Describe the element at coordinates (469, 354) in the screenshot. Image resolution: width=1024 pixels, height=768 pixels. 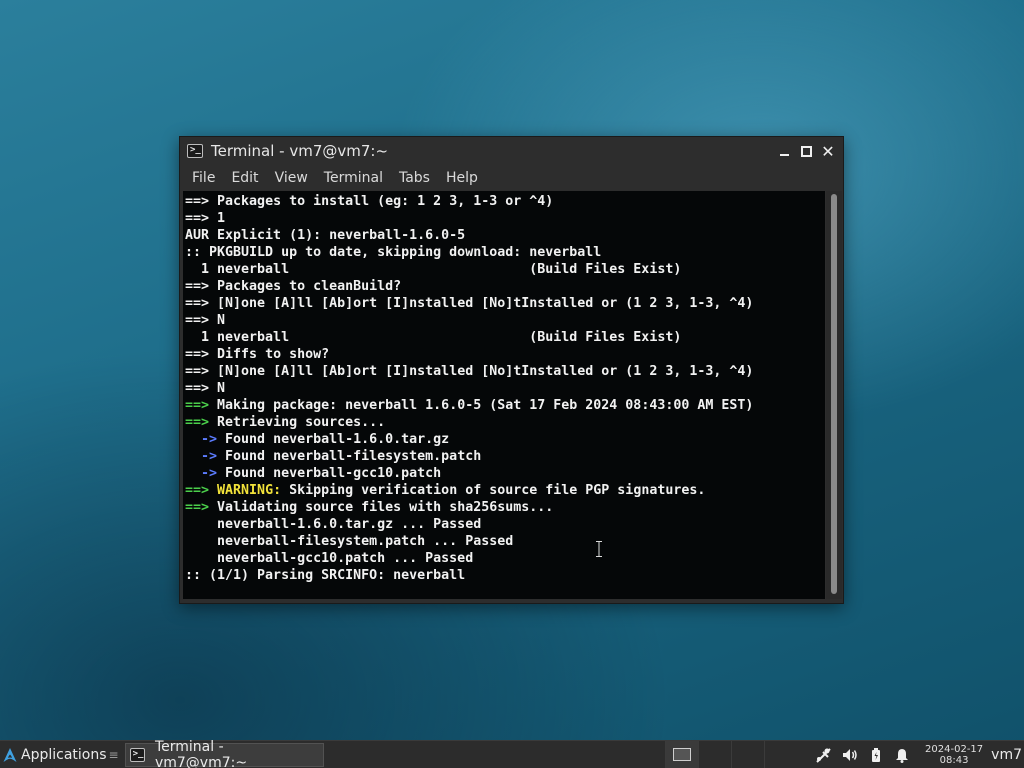
I see `terminal-line: ==> Diffs to show?` at that location.